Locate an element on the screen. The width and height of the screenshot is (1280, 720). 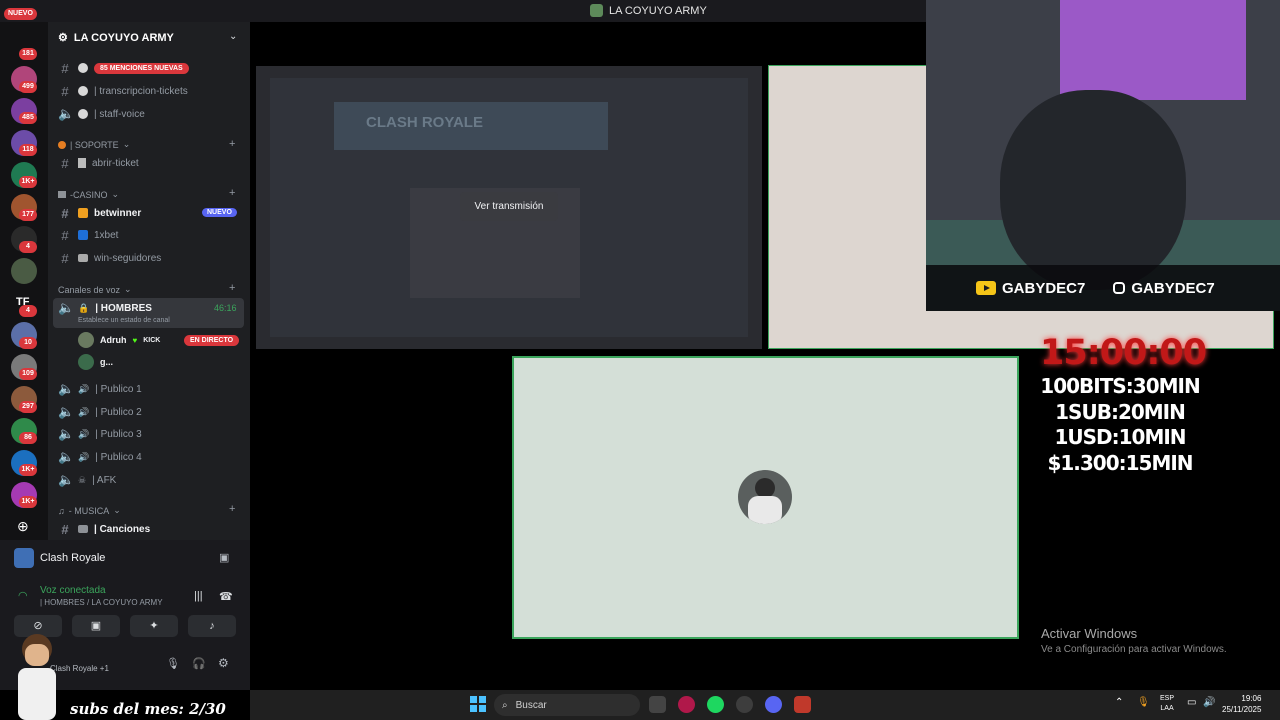
taskbar-search: ⌕ Buscar is located at coordinates (567, 705).